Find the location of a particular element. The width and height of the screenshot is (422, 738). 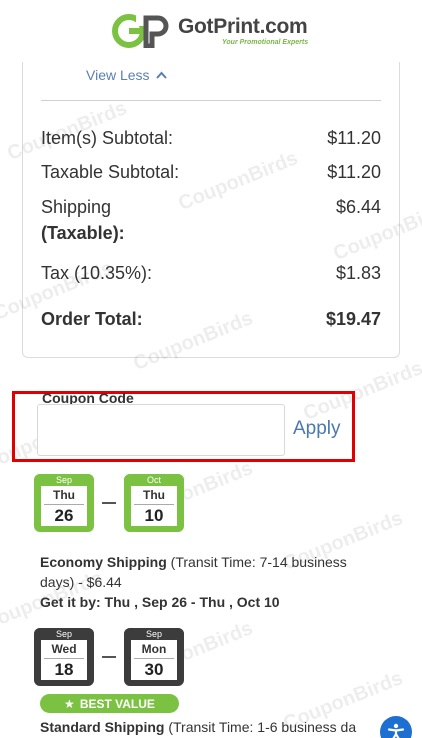

standard-shipping-details: (Transit Time: 1-6 business da is located at coordinates (260, 727).